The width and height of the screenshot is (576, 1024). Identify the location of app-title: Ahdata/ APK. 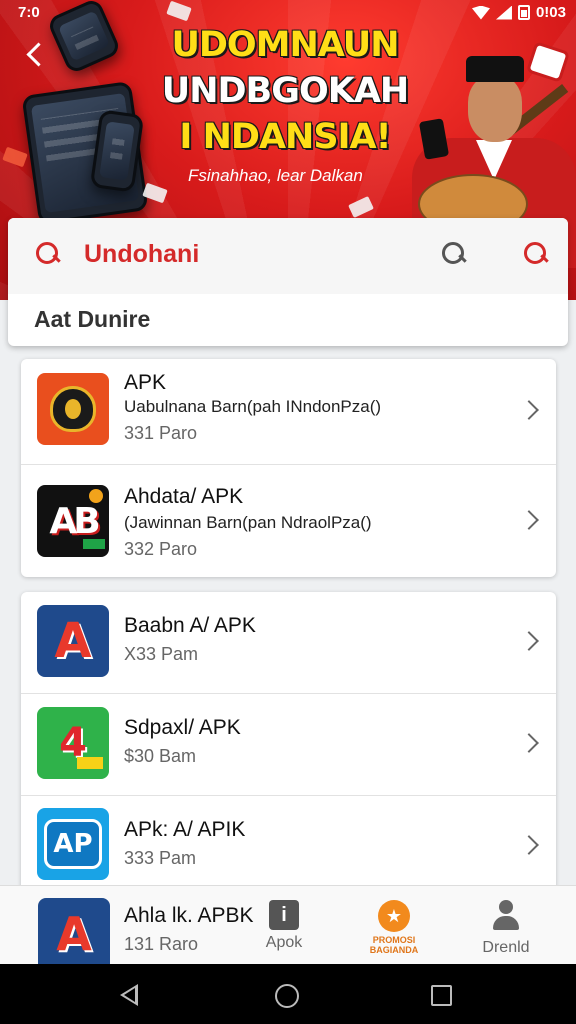
(184, 496).